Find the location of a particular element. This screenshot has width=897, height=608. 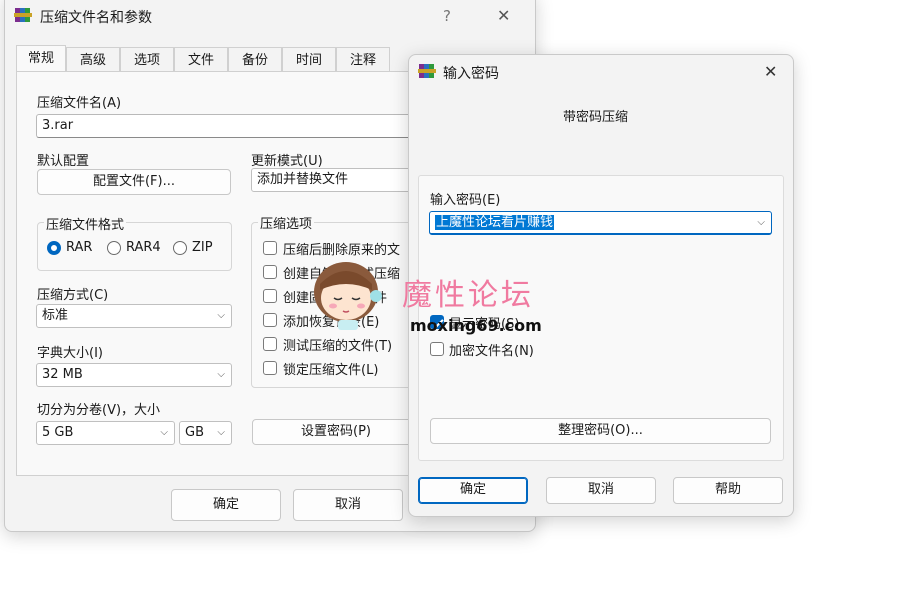

split-size-select: 5 GB ⌵ is located at coordinates (105, 433).